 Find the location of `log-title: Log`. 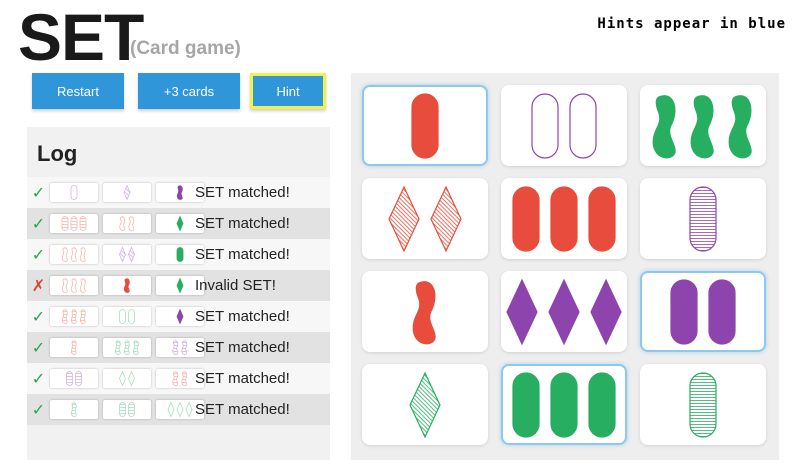

log-title: Log is located at coordinates (57, 153).